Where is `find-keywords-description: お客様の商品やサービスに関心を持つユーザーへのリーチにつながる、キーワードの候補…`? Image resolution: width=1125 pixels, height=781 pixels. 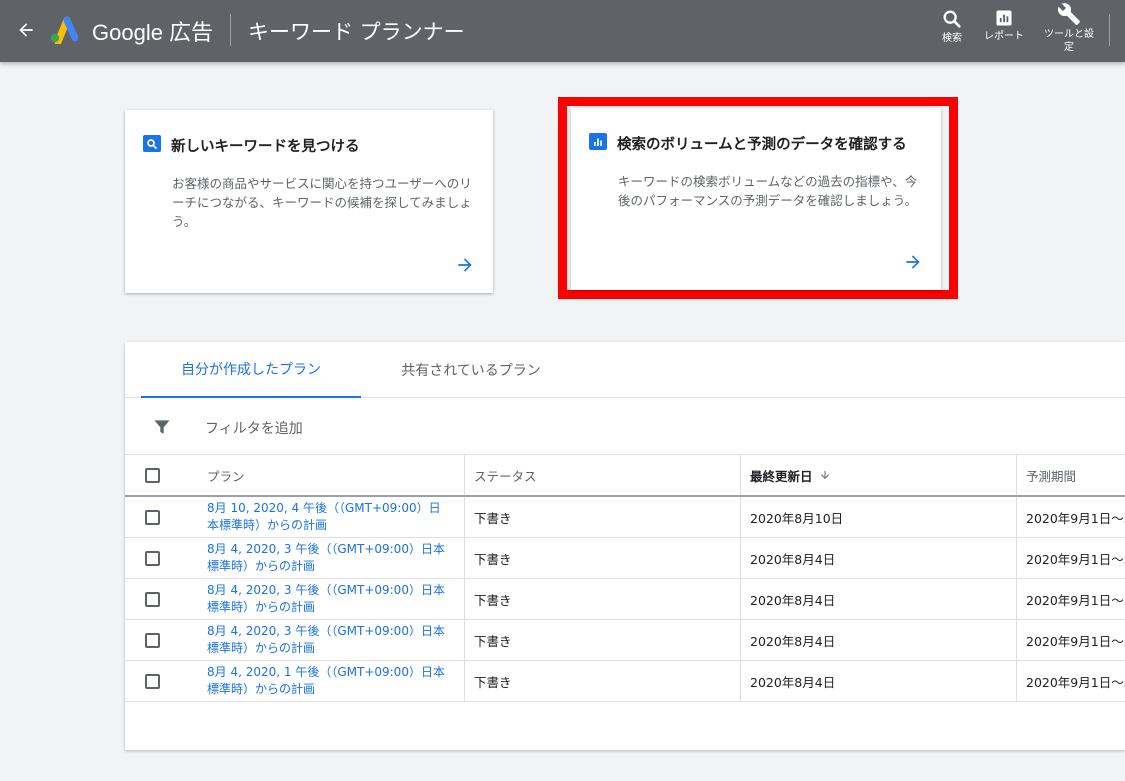 find-keywords-description: お客様の商品やサービスに関心を持つユーザーへのリーチにつながる、キーワードの候補… is located at coordinates (322, 202).